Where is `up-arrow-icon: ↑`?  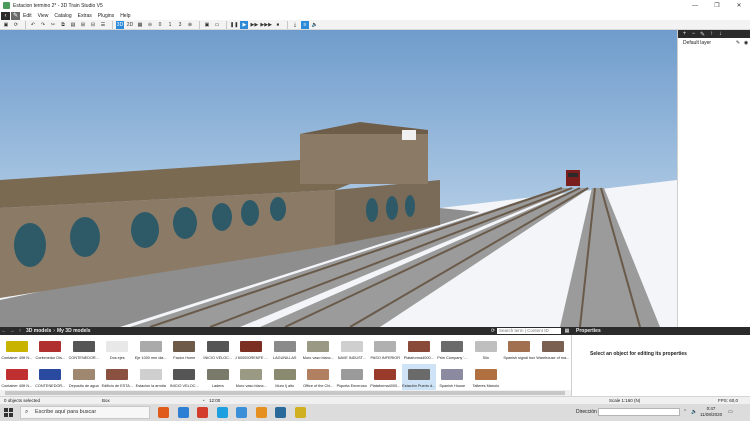
up-arrow-icon: ↑ is located at coordinates (20, 331).